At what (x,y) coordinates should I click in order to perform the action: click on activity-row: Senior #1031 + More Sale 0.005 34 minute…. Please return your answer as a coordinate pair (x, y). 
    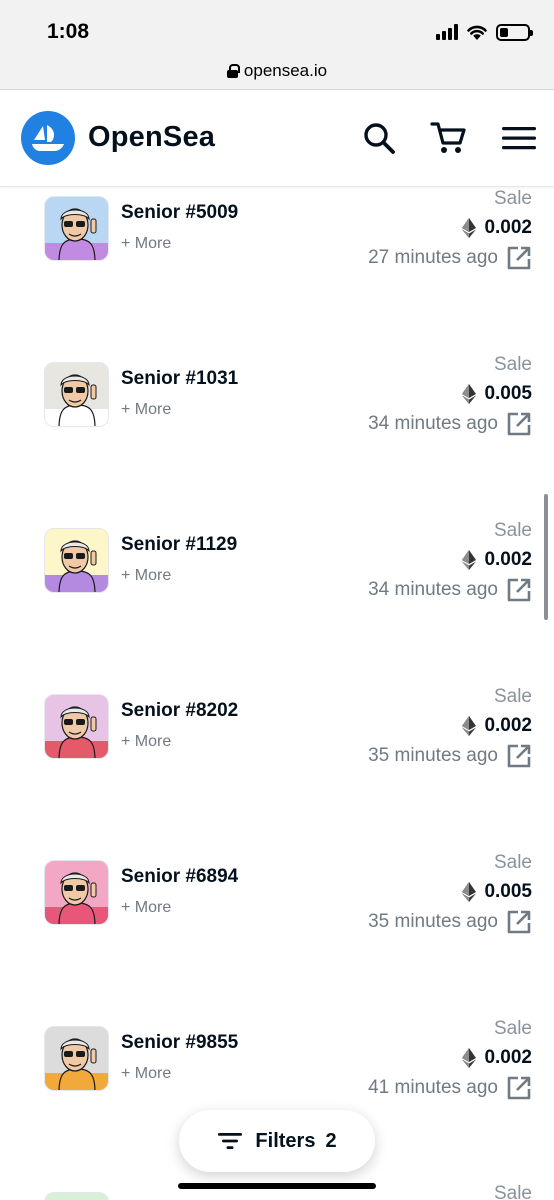
    Looking at the image, I should click on (277, 437).